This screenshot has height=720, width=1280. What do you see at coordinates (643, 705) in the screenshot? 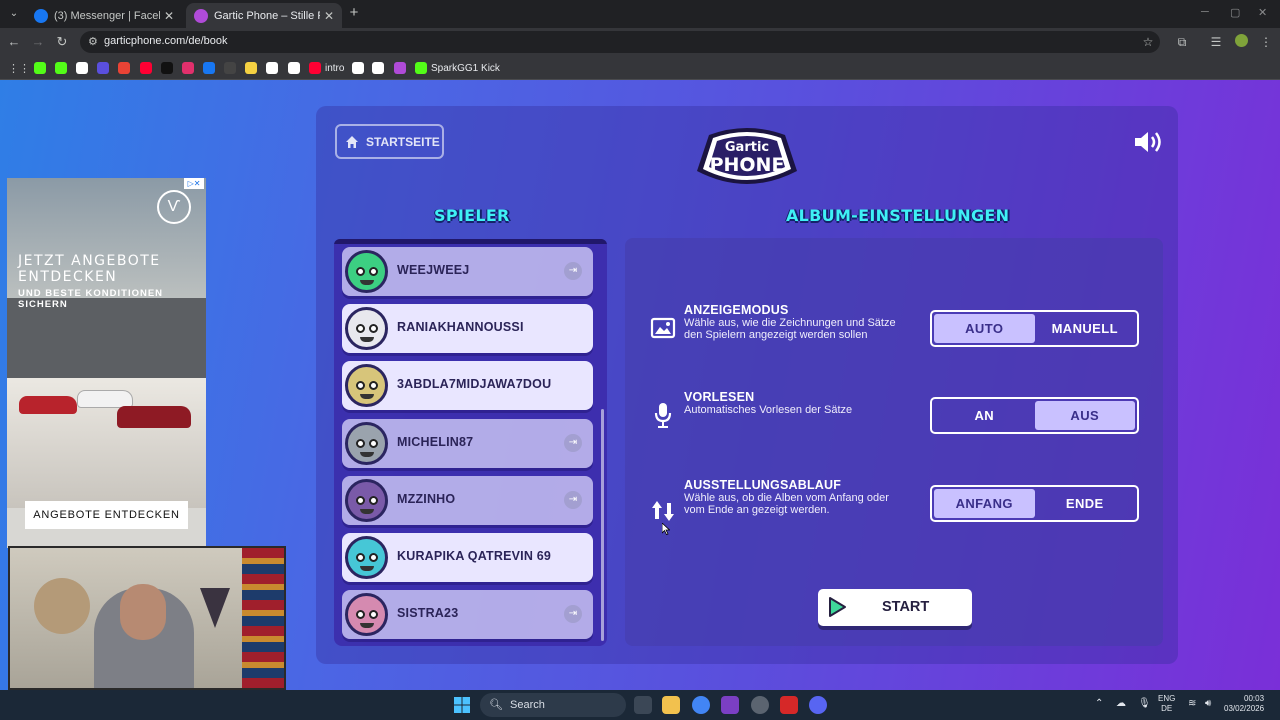
I see `task-view-icon` at bounding box center [643, 705].